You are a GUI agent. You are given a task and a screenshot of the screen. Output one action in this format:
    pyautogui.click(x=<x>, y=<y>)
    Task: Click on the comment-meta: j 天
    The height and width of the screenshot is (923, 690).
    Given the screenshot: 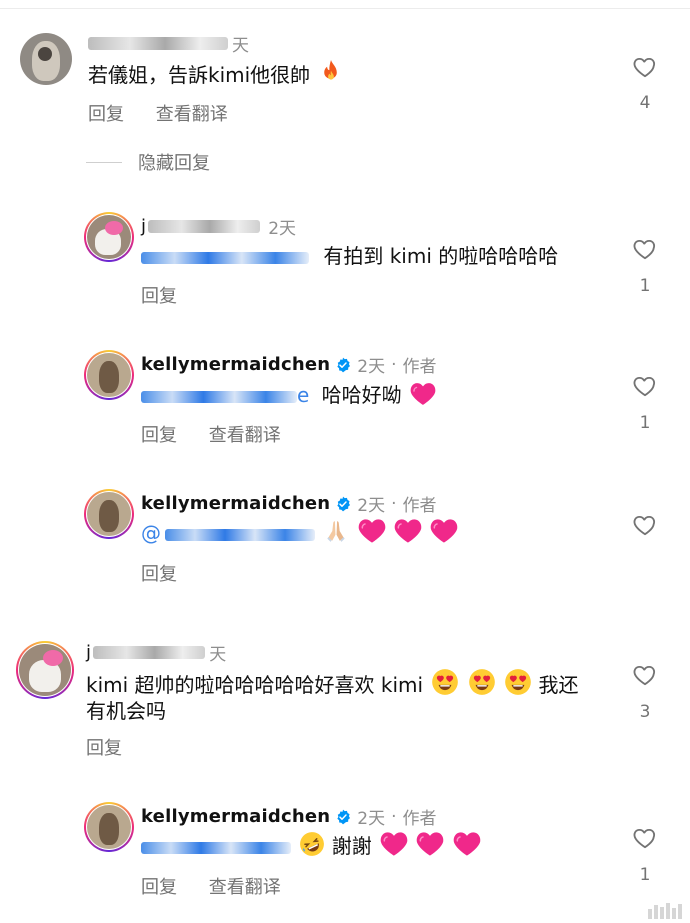 What is the action you would take?
    pyautogui.click(x=156, y=653)
    